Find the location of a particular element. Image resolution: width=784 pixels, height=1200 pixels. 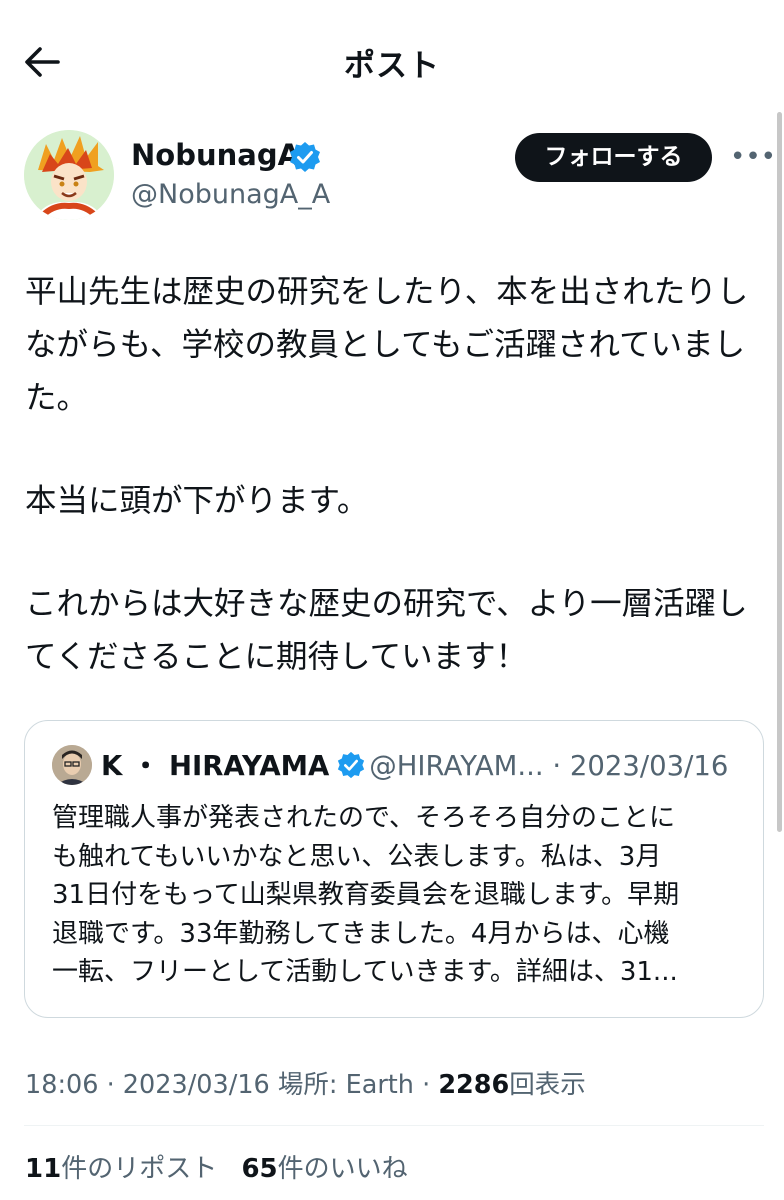

likes-label: 件のいいね is located at coordinates (342, 1169).